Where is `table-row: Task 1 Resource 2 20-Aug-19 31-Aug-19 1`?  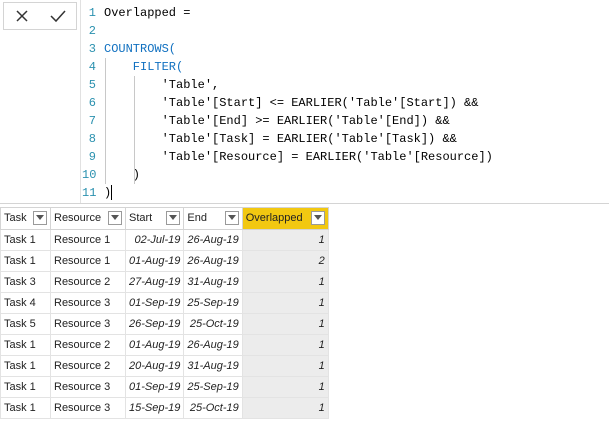 table-row: Task 1 Resource 2 20-Aug-19 31-Aug-19 1 is located at coordinates (164, 366).